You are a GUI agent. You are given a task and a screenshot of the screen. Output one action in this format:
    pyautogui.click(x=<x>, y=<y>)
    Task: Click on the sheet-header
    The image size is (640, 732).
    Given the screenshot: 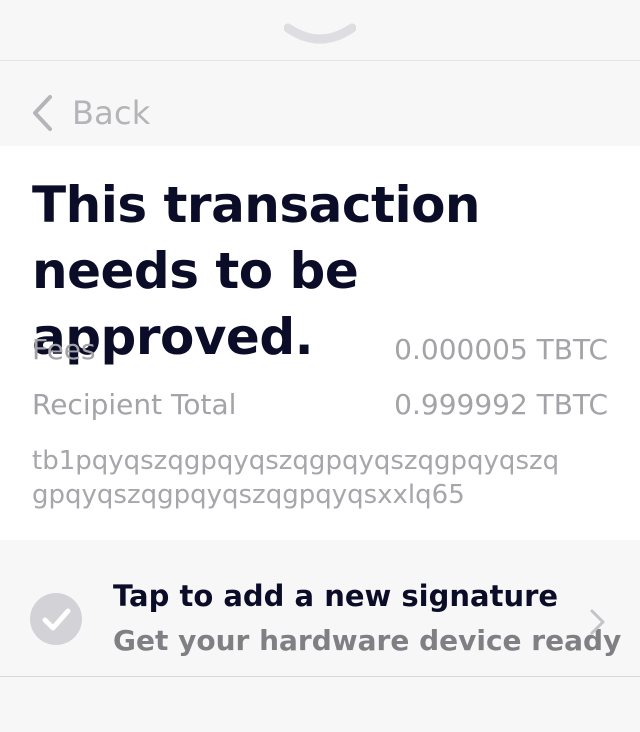 What is the action you would take?
    pyautogui.click(x=320, y=30)
    